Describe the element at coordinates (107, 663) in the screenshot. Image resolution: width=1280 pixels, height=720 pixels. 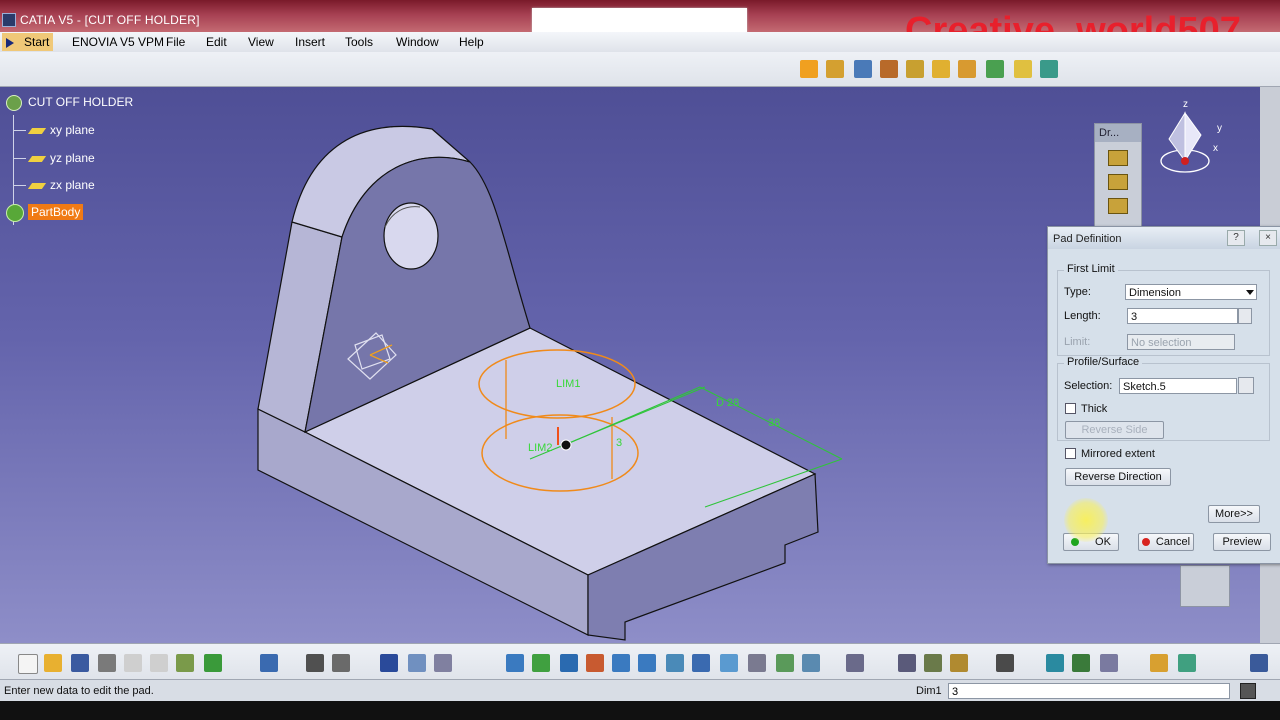
I see `print-icon` at that location.